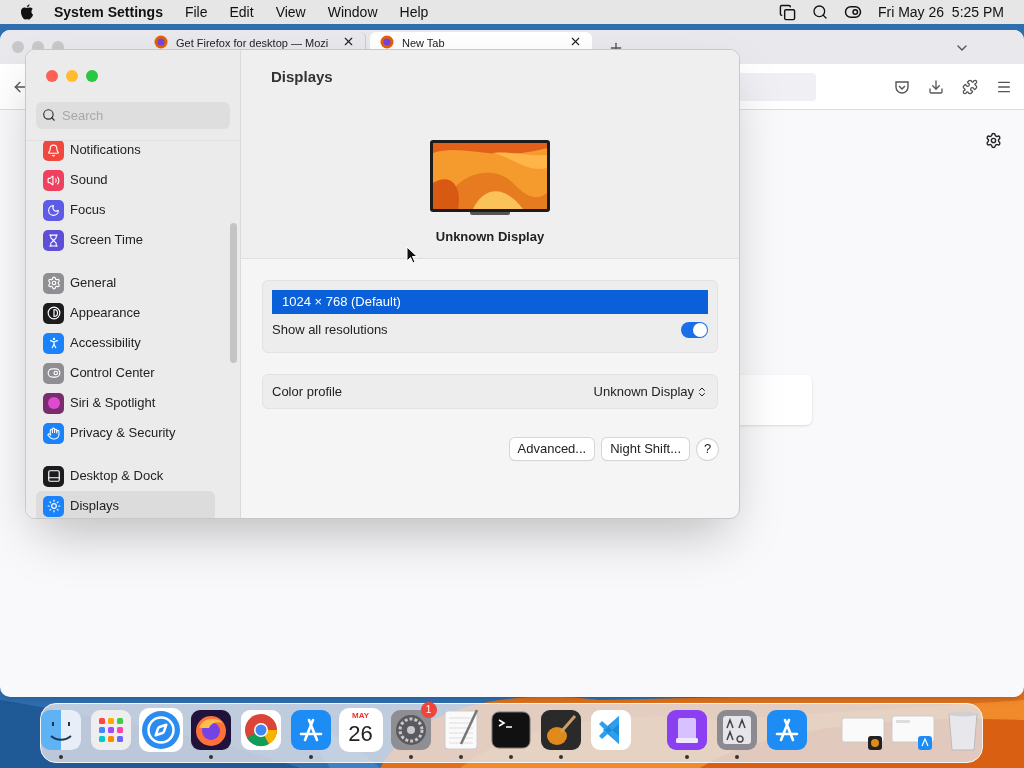  I want to click on sidebar-item: Desktop & Dock, so click(125, 476).